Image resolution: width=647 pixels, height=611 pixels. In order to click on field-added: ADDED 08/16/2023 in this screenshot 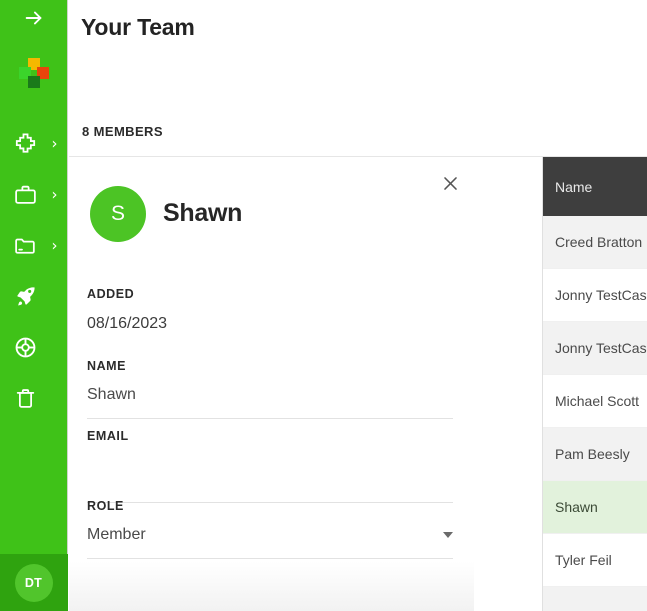, I will do `click(270, 310)`.